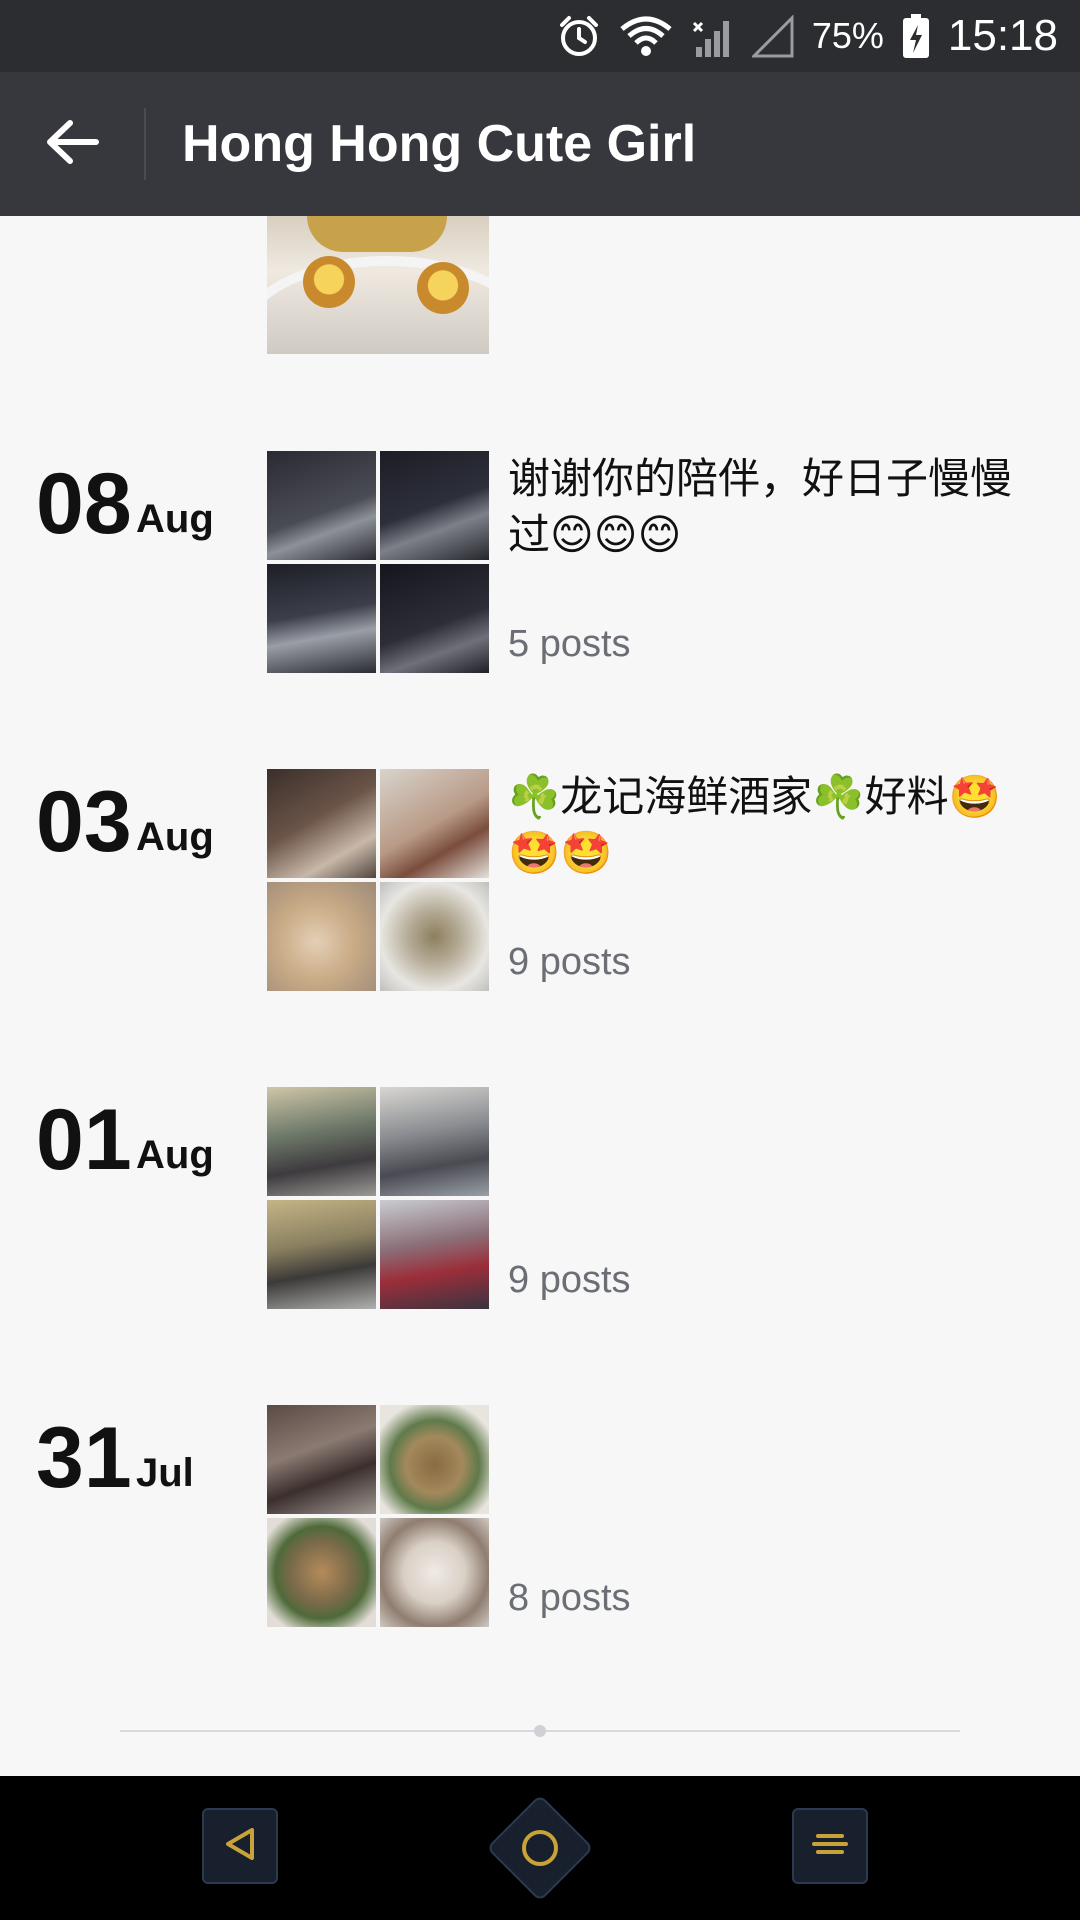 Image resolution: width=1080 pixels, height=1920 pixels. Describe the element at coordinates (569, 1598) in the screenshot. I see `post-count: 8 posts` at that location.